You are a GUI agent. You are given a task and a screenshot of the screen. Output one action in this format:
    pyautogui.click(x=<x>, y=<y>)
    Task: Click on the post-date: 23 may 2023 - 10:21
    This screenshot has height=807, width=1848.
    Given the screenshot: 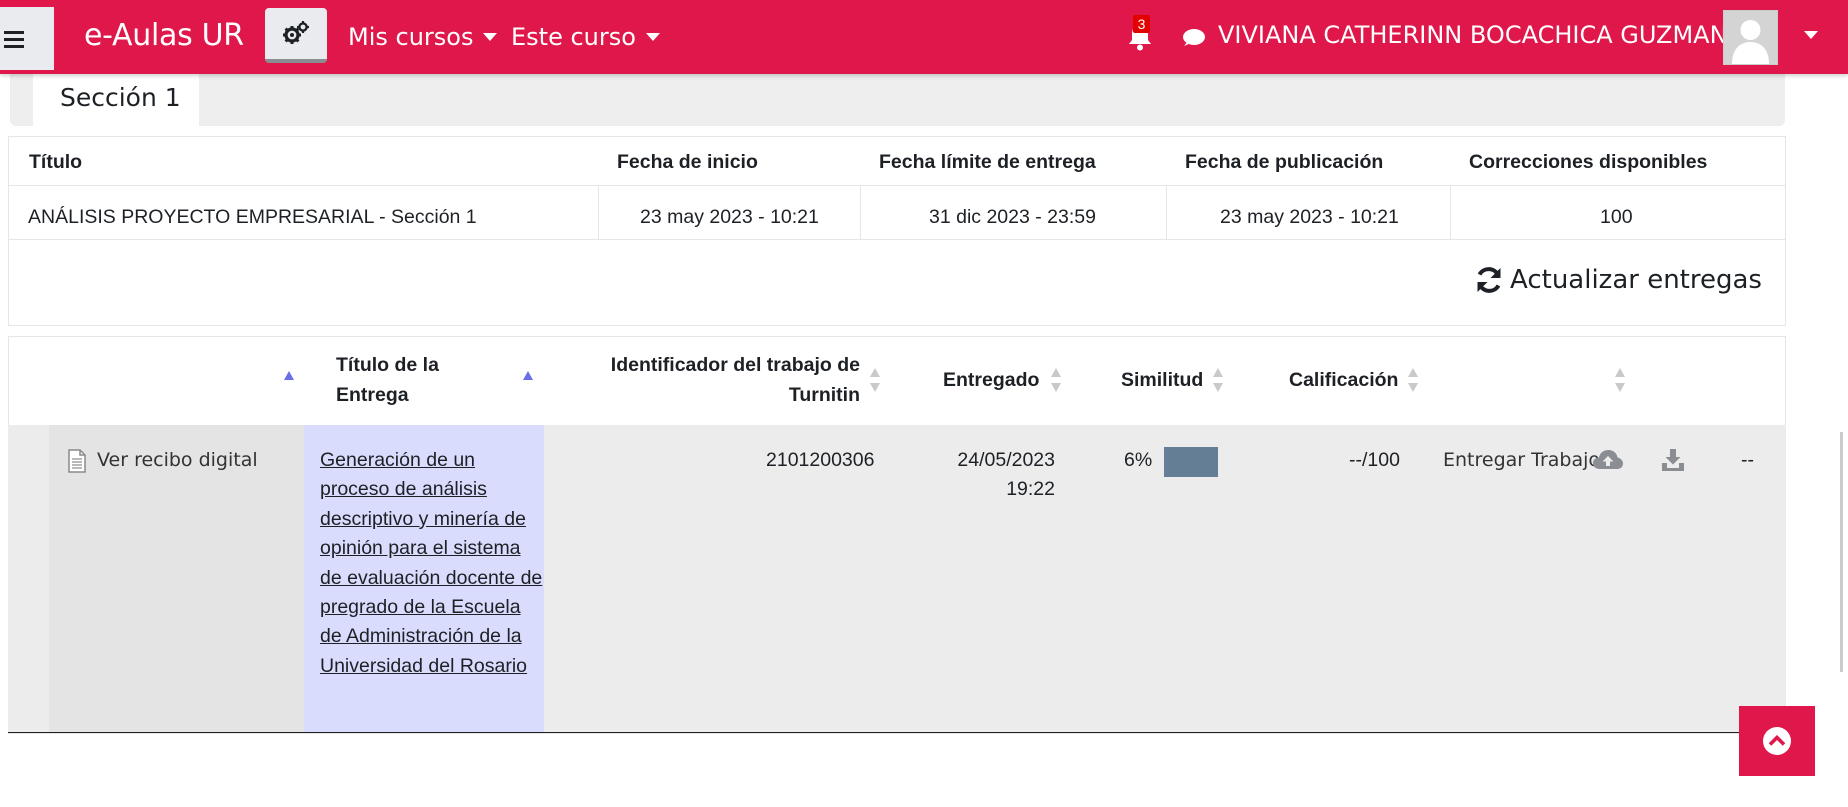 What is the action you would take?
    pyautogui.click(x=1309, y=217)
    